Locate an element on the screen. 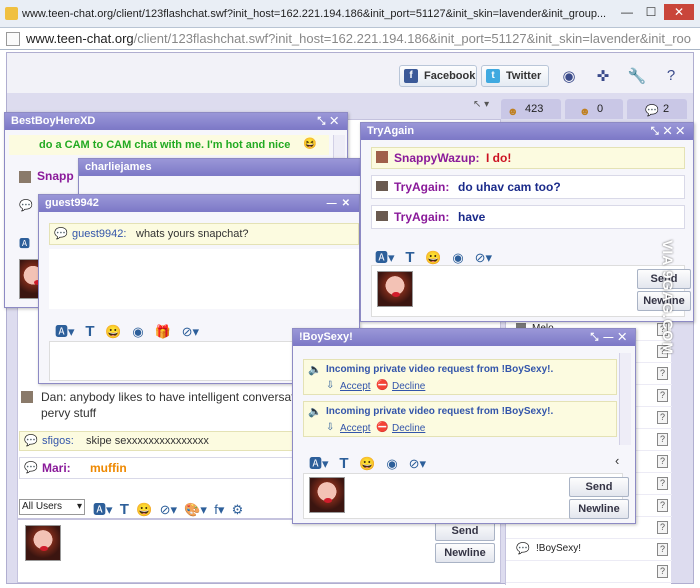 Image resolution: width=700 pixels, height=588 pixels. main-send-button: Send is located at coordinates (465, 531).